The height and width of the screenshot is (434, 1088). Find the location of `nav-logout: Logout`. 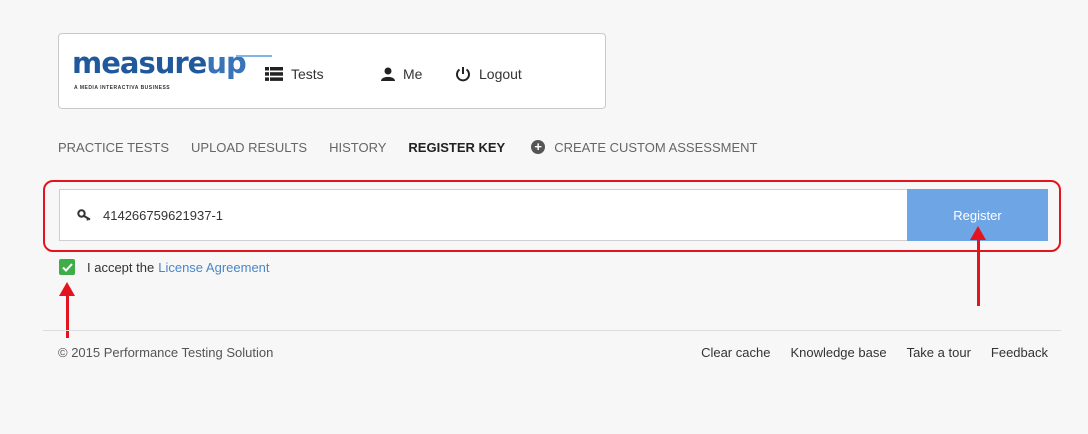

nav-logout: Logout is located at coordinates (488, 74).